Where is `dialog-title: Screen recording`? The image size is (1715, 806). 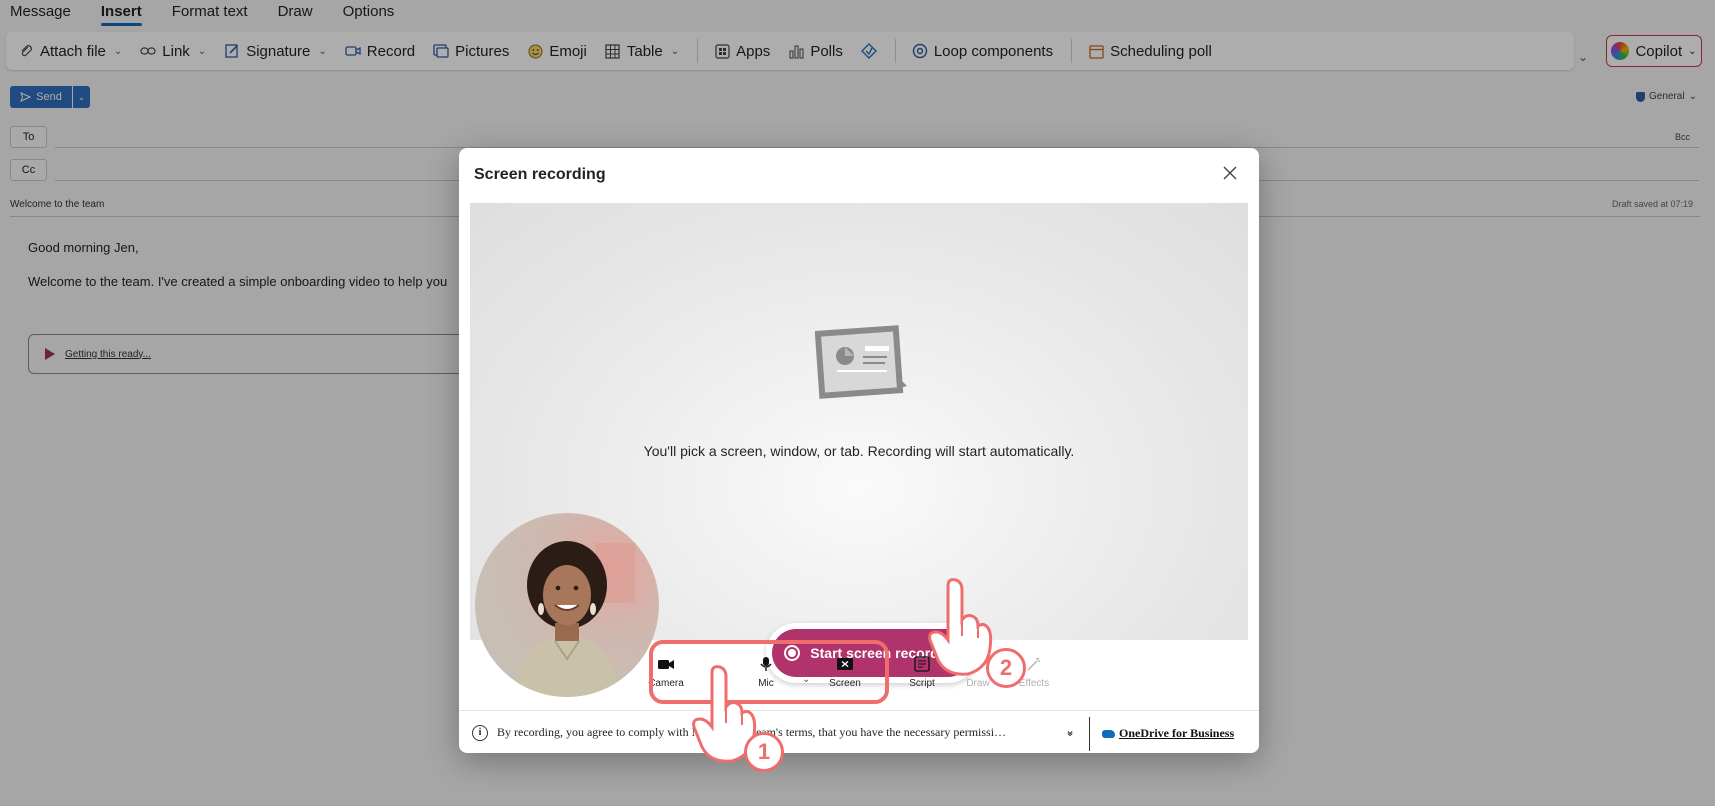
dialog-title: Screen recording is located at coordinates (540, 174).